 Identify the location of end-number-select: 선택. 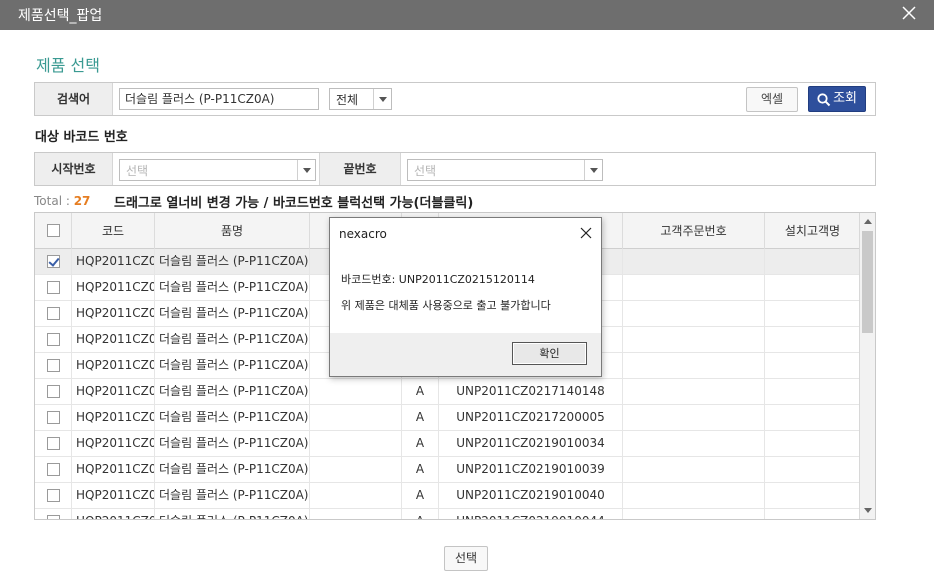
(505, 170).